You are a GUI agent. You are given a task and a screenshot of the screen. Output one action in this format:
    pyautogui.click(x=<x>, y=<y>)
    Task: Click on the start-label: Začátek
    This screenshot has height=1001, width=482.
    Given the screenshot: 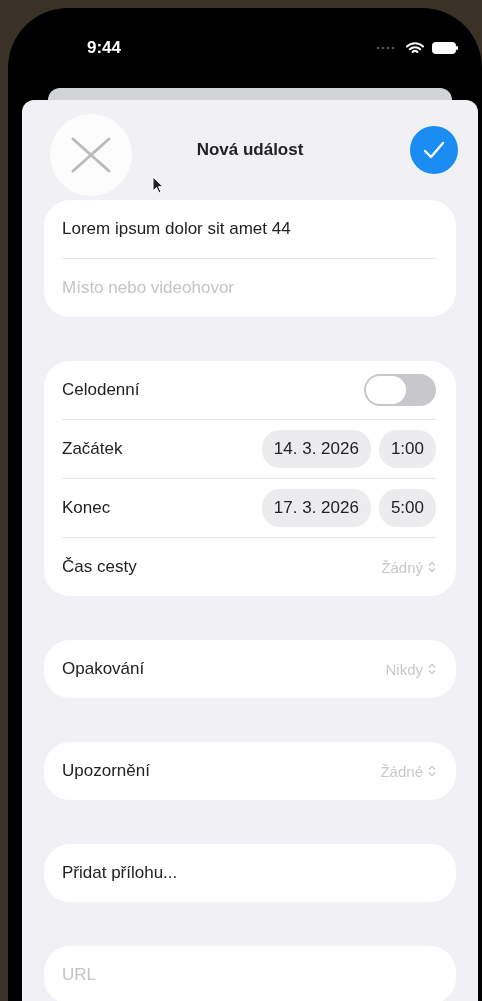 What is the action you would take?
    pyautogui.click(x=92, y=449)
    